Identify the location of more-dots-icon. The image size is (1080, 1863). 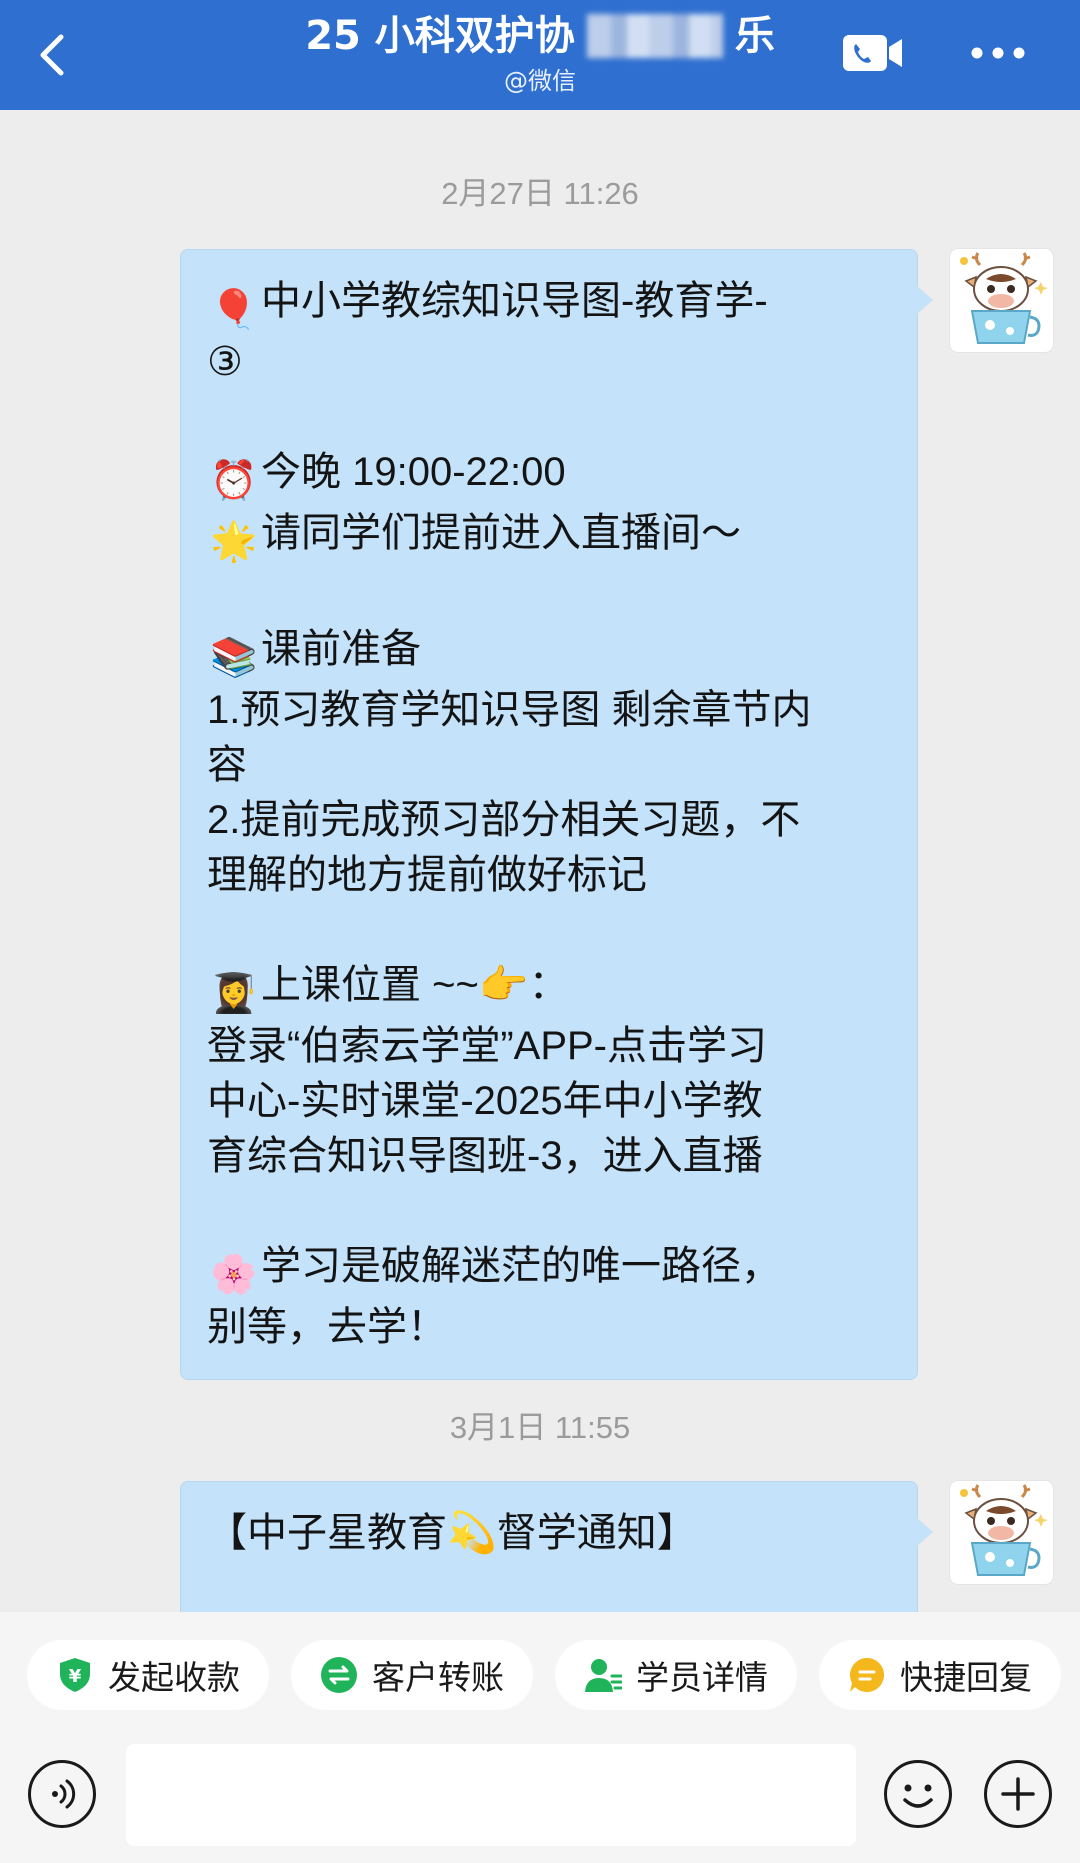
(998, 53).